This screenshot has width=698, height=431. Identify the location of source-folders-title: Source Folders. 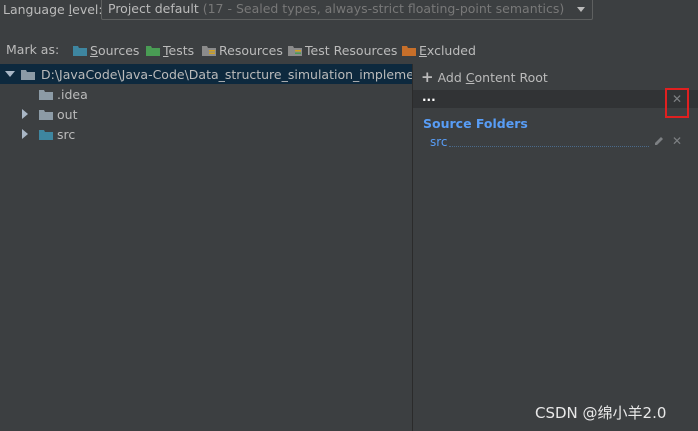
(475, 123).